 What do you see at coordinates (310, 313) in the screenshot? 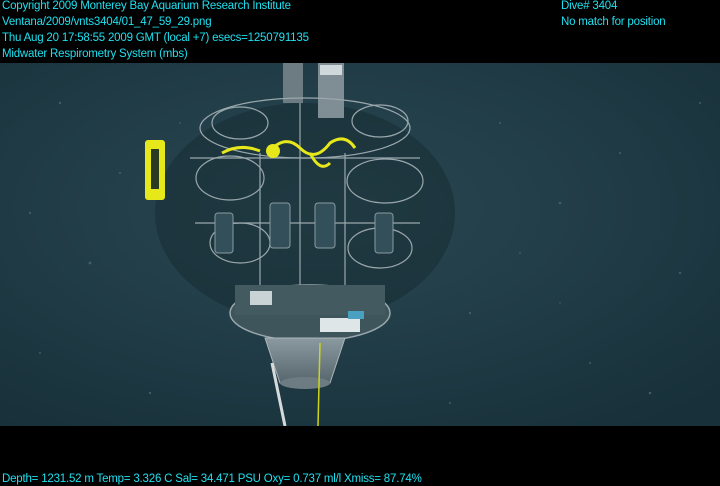
I see `lower-platform` at bounding box center [310, 313].